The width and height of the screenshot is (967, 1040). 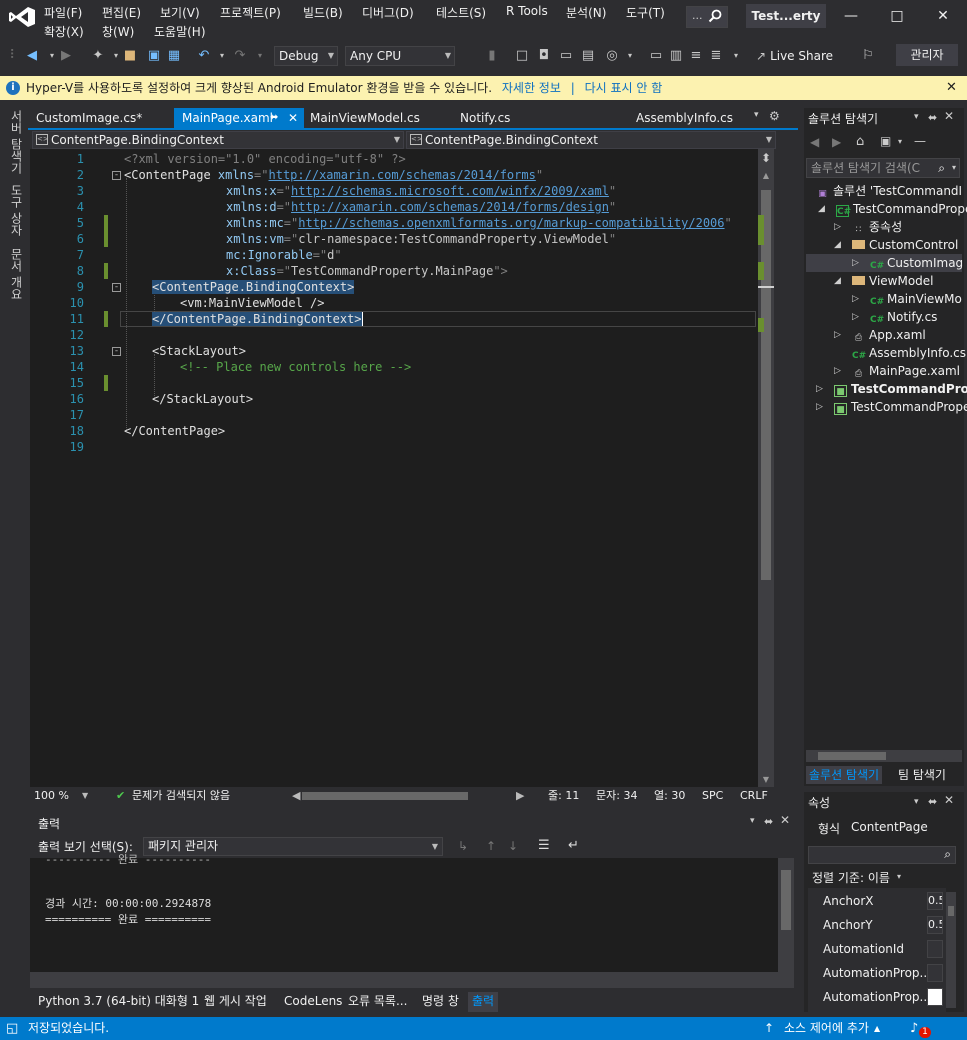 I want to click on next-message-icon: ↓, so click(x=513, y=846).